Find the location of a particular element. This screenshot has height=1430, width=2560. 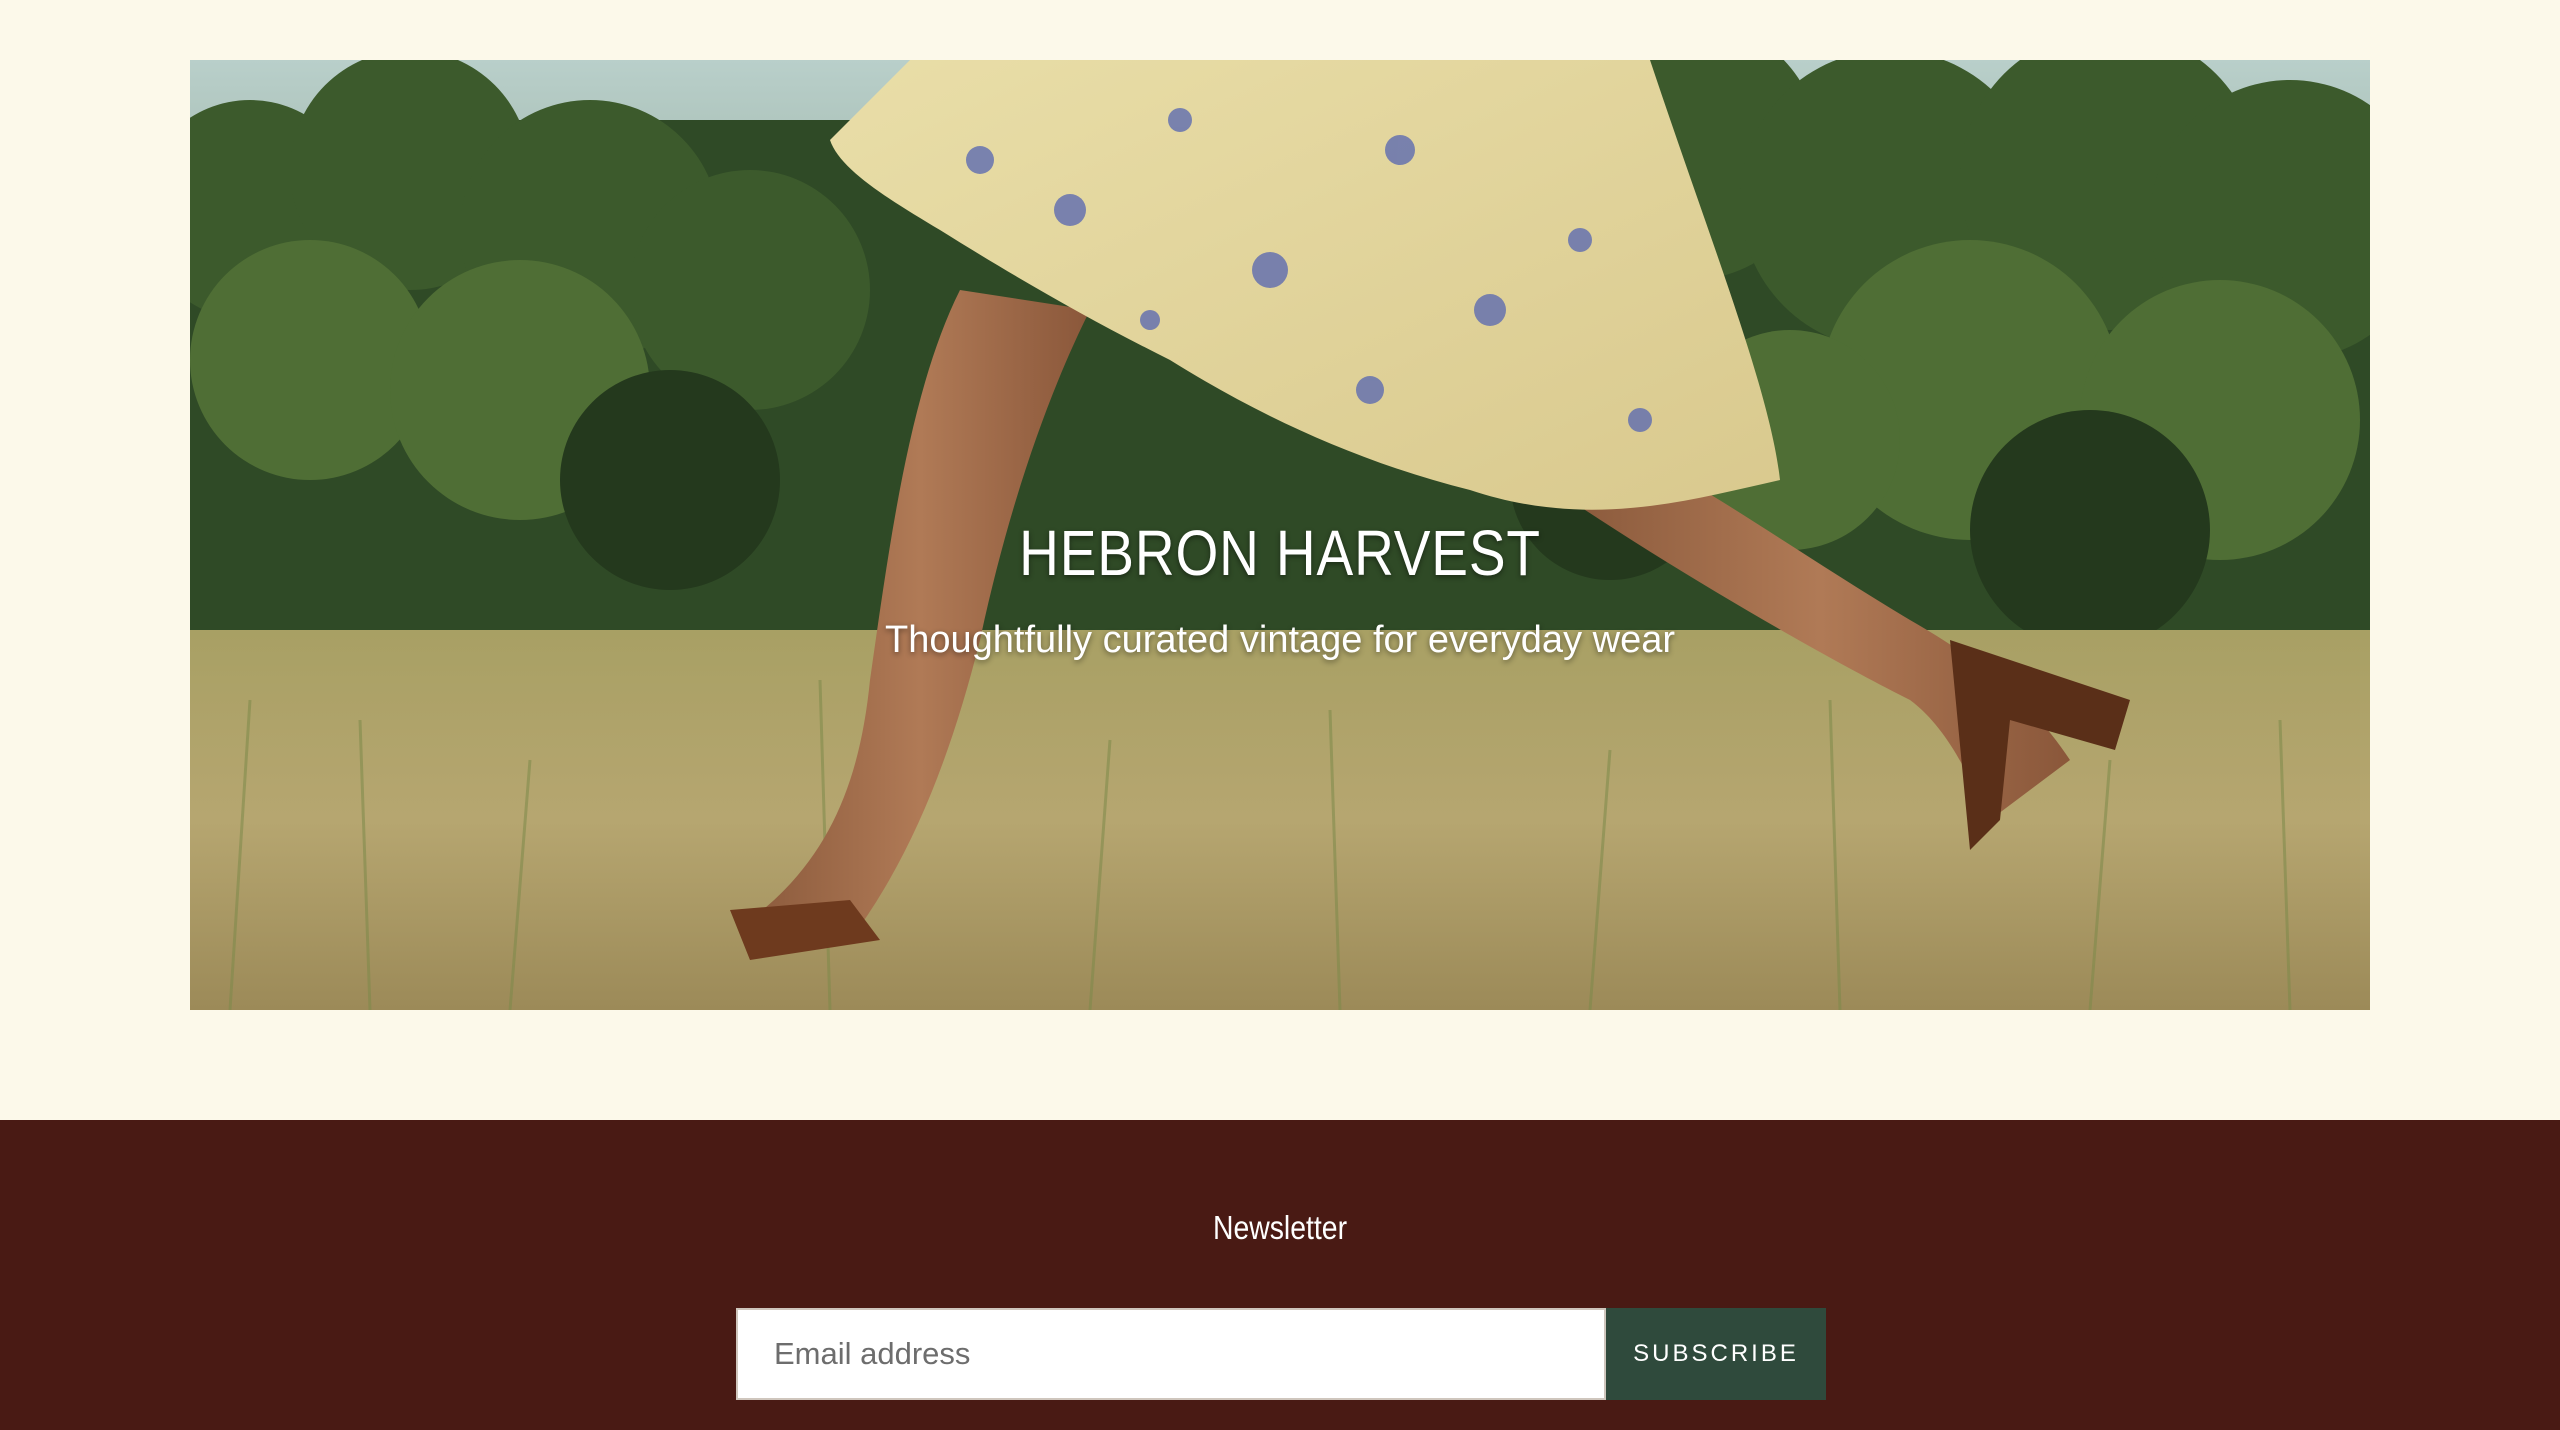

newsletter-form: SUBSCRIBE is located at coordinates (1281, 1354).